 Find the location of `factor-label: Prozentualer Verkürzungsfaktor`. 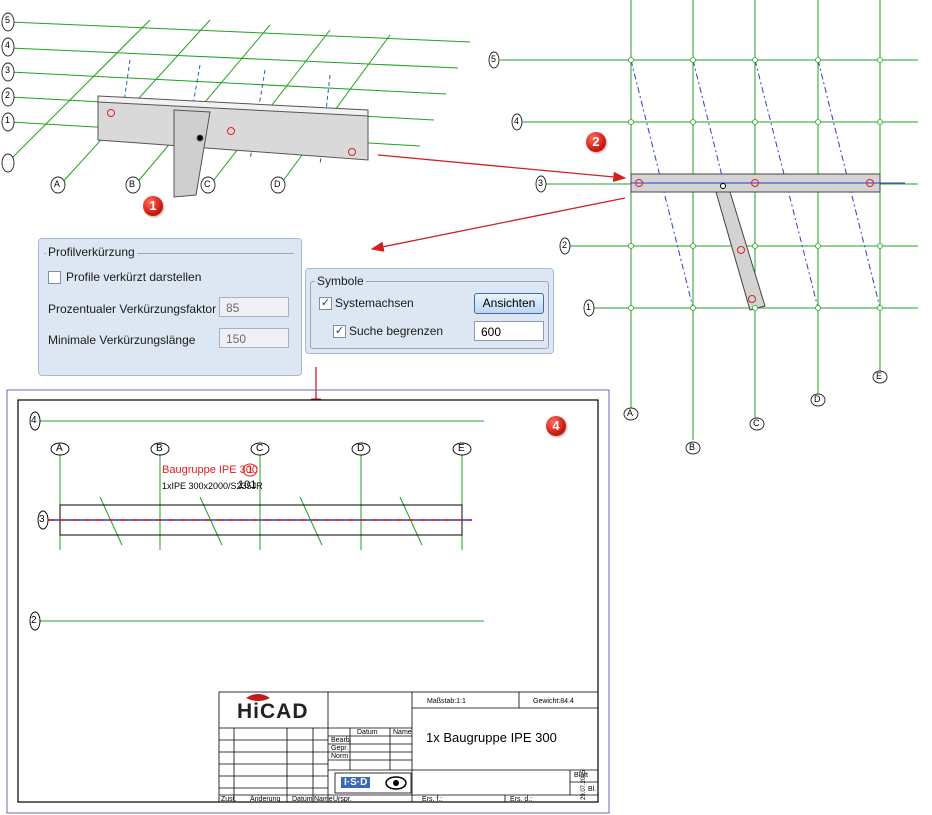

factor-label: Prozentualer Verkürzungsfaktor is located at coordinates (132, 309).